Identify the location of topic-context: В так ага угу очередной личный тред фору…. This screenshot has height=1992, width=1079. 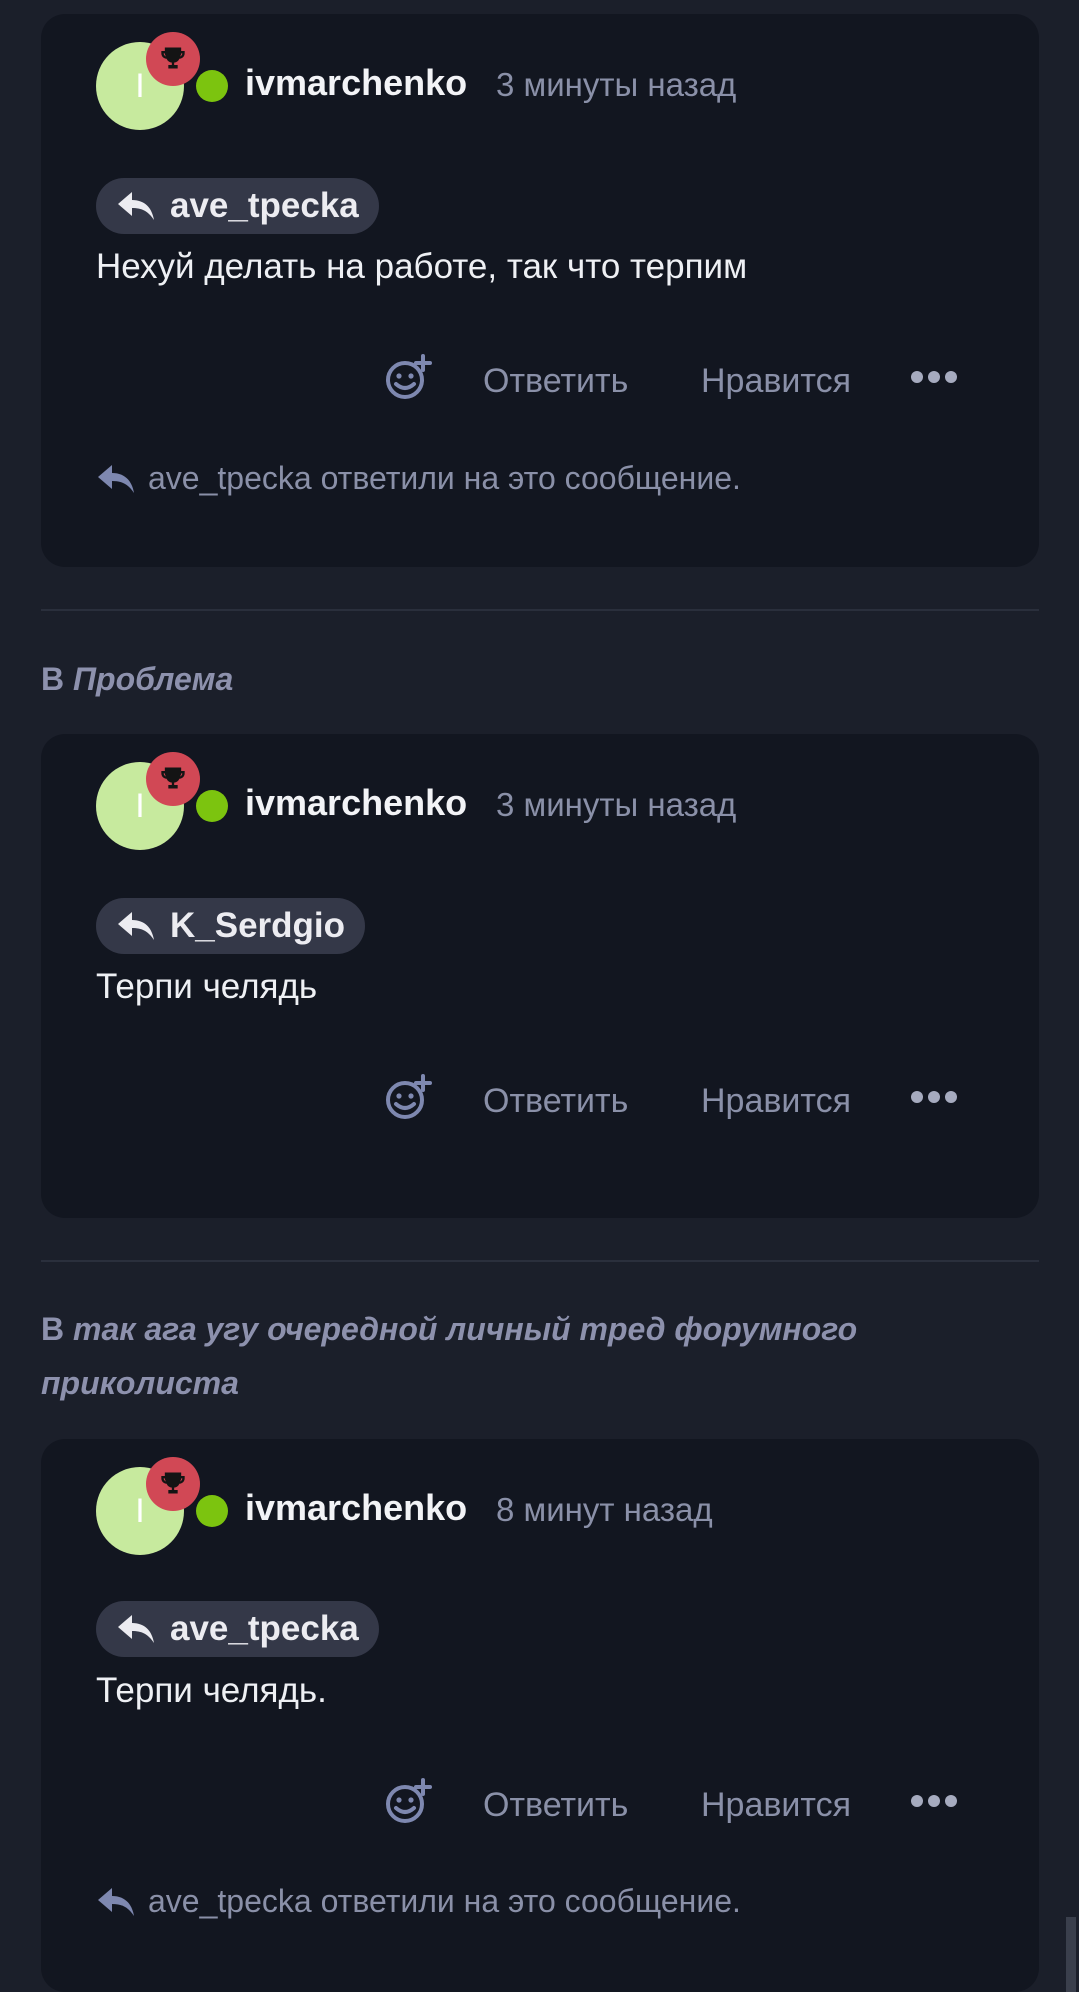
(481, 1356).